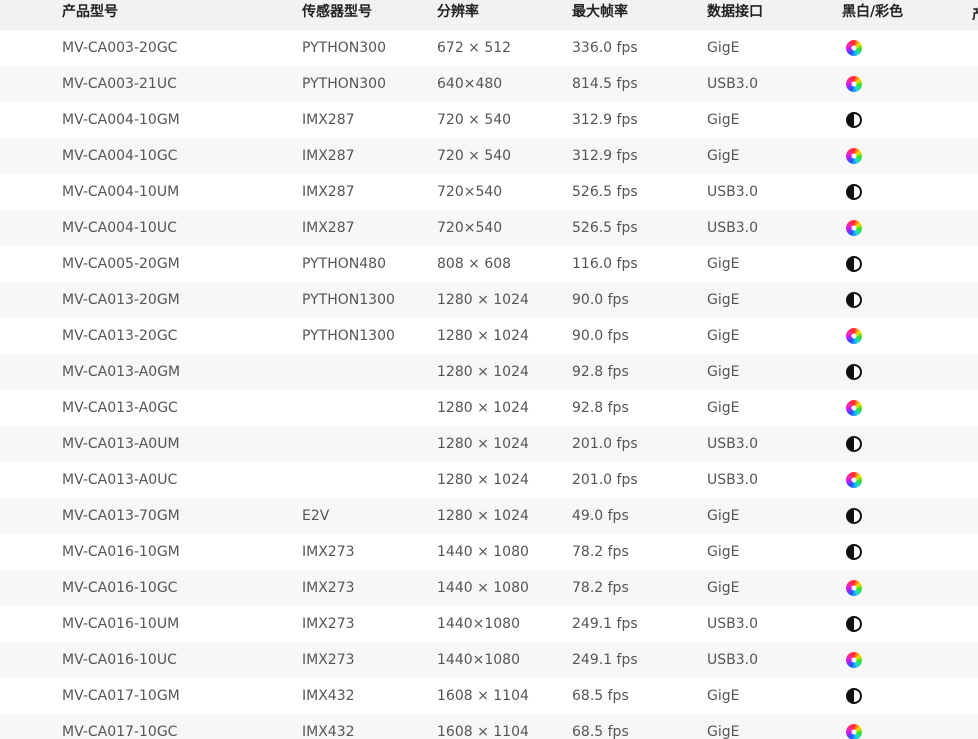 Image resolution: width=978 pixels, height=739 pixels. What do you see at coordinates (344, 264) in the screenshot?
I see `sensor-cell: PYTHON480` at bounding box center [344, 264].